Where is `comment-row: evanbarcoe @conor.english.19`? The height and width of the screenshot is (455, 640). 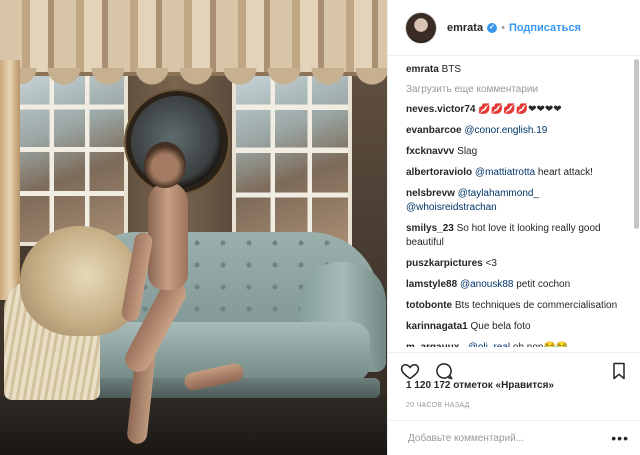
comment-row: evanbarcoe @conor.english.19 is located at coordinates (515, 131).